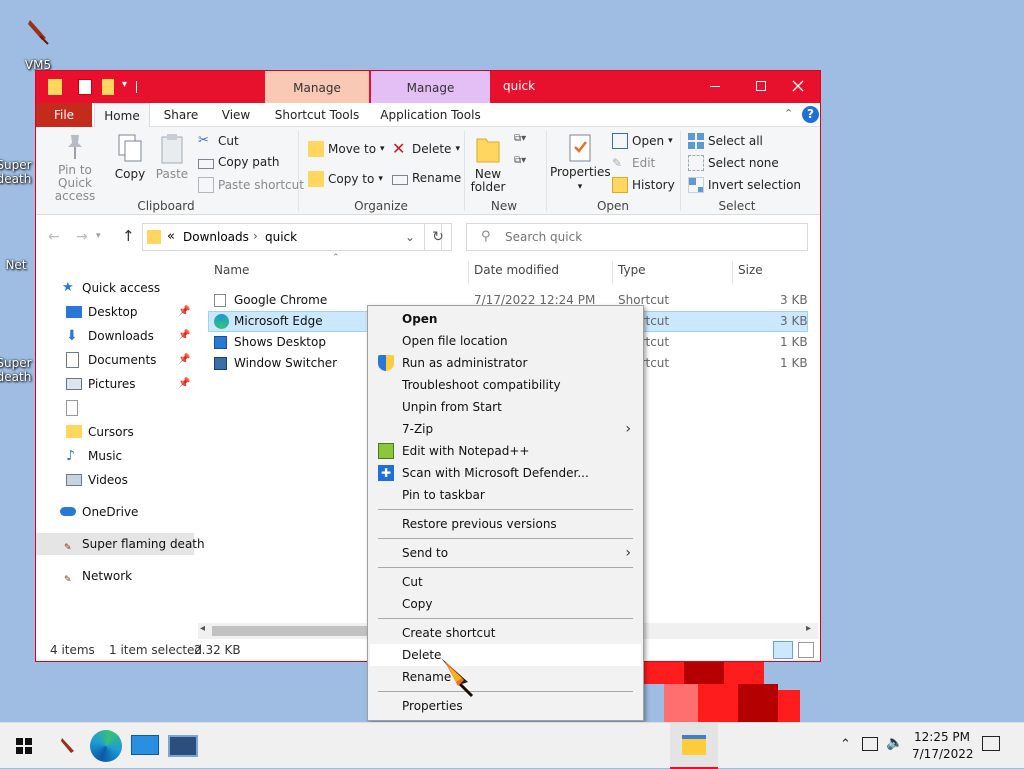 Image resolution: width=1024 pixels, height=769 pixels. Describe the element at coordinates (505, 677) in the screenshot. I see `menu-item-rename: Rename` at that location.